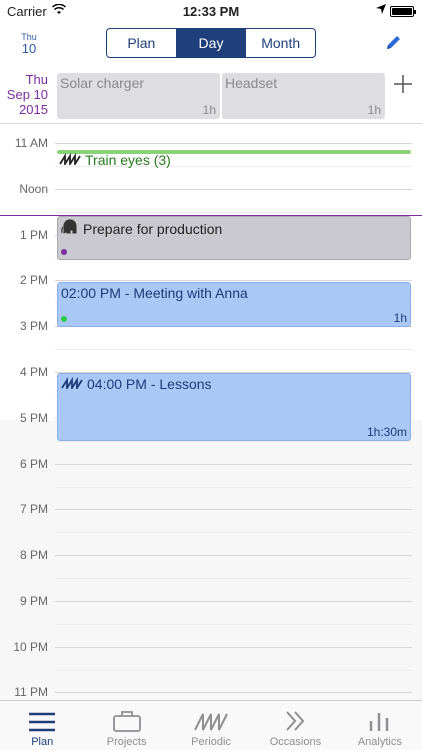 The height and width of the screenshot is (750, 422). Describe the element at coordinates (33, 326) in the screenshot. I see `hour-label: 3 PM` at that location.